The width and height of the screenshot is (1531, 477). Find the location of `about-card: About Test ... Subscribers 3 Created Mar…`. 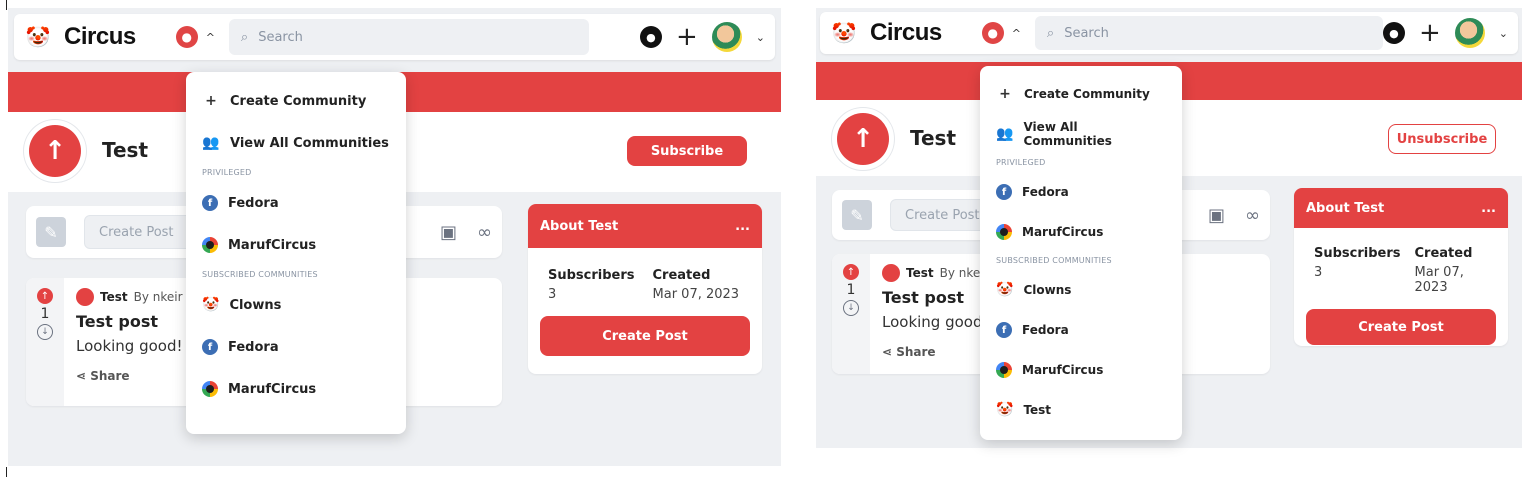

about-card: About Test ... Subscribers 3 Created Mar… is located at coordinates (645, 289).